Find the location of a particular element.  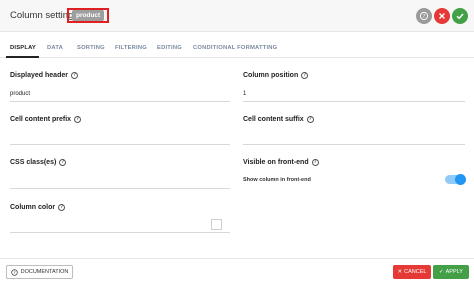

cell-prefix-label: Cell content prefix? is located at coordinates (46, 119).